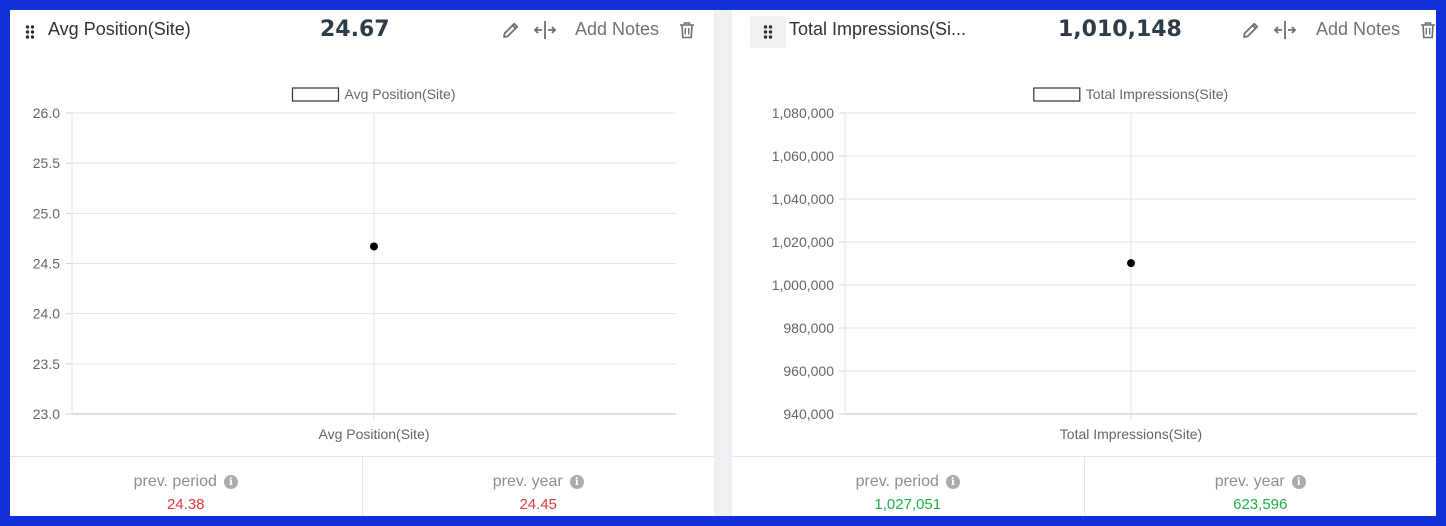 Image resolution: width=1446 pixels, height=526 pixels. Describe the element at coordinates (723, 263) in the screenshot. I see `dashboard-gutter` at that location.